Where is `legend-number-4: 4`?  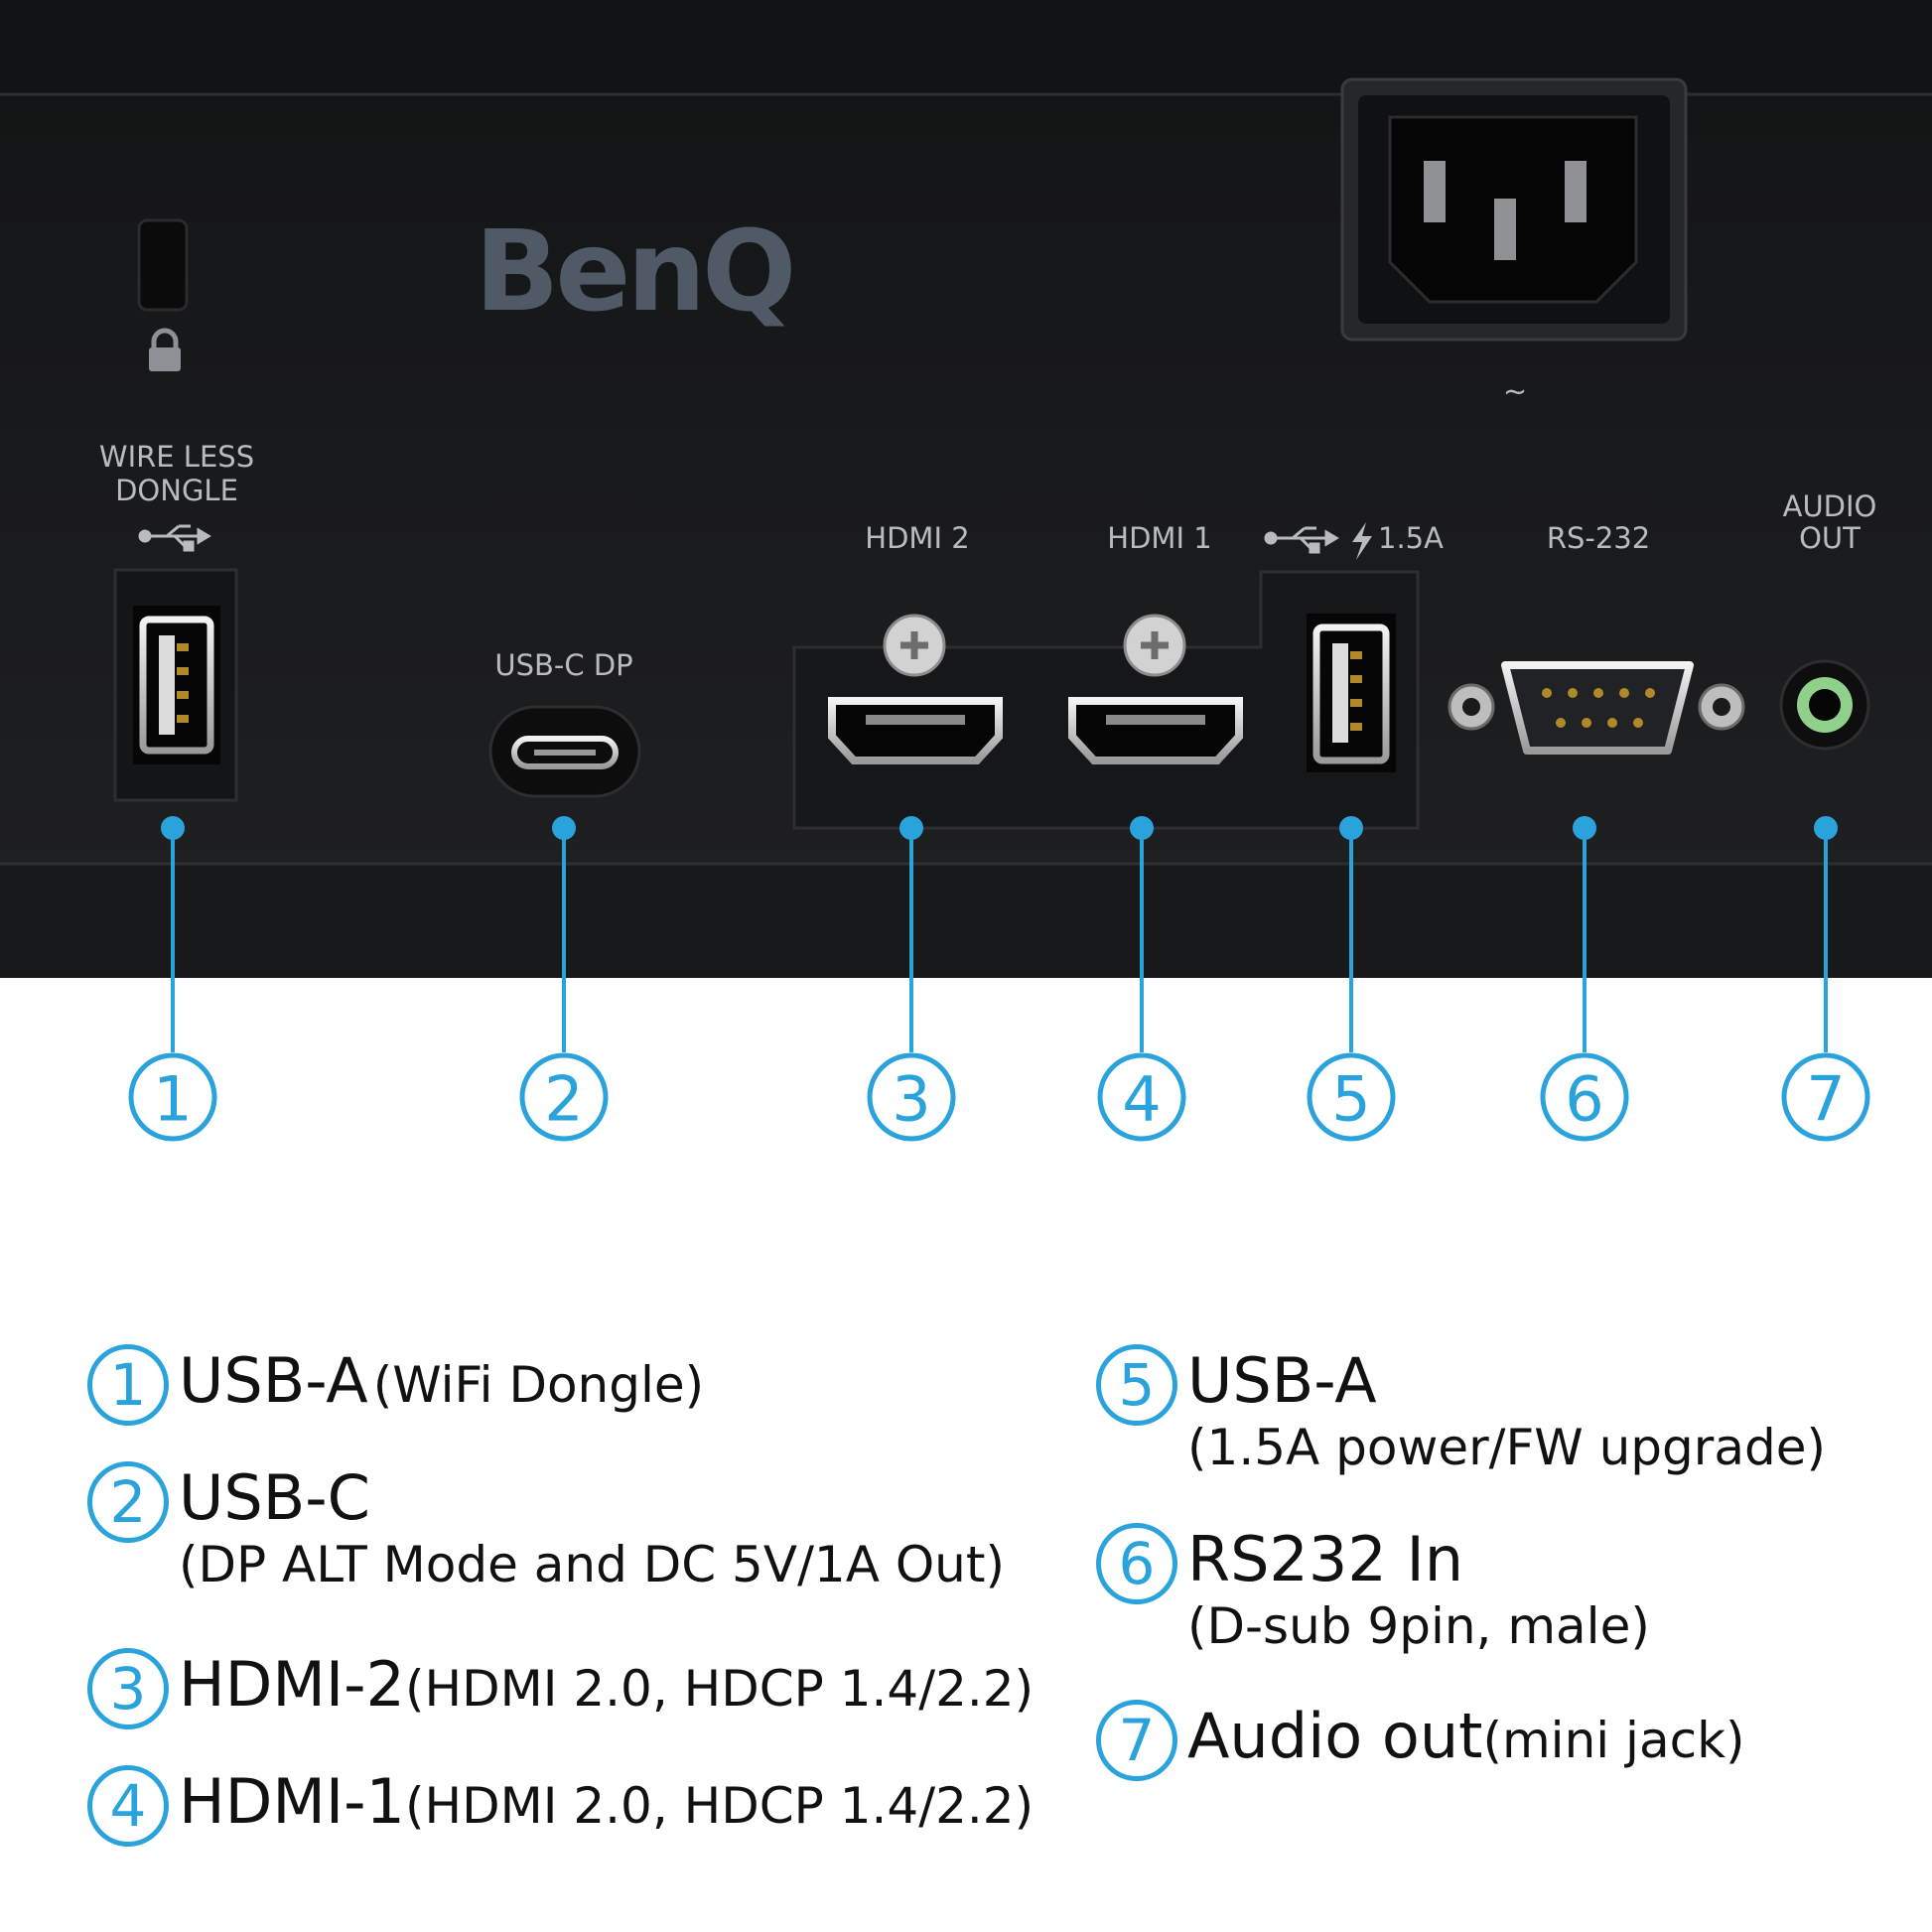
legend-number-4: 4 is located at coordinates (128, 1806).